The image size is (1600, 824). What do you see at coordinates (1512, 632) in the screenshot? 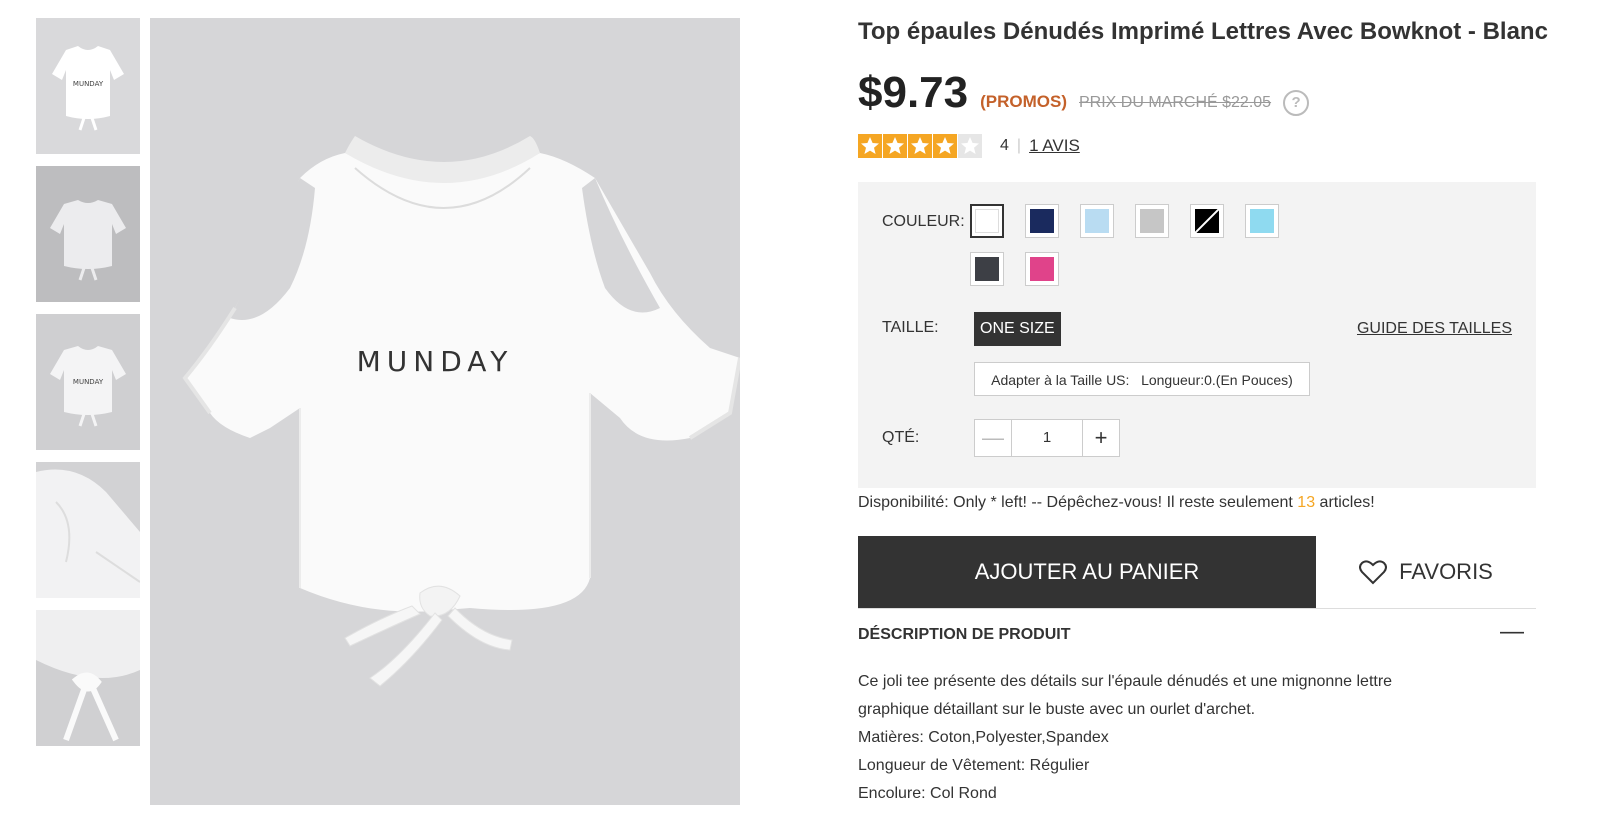
I see `collapse-icon: —` at bounding box center [1512, 632].